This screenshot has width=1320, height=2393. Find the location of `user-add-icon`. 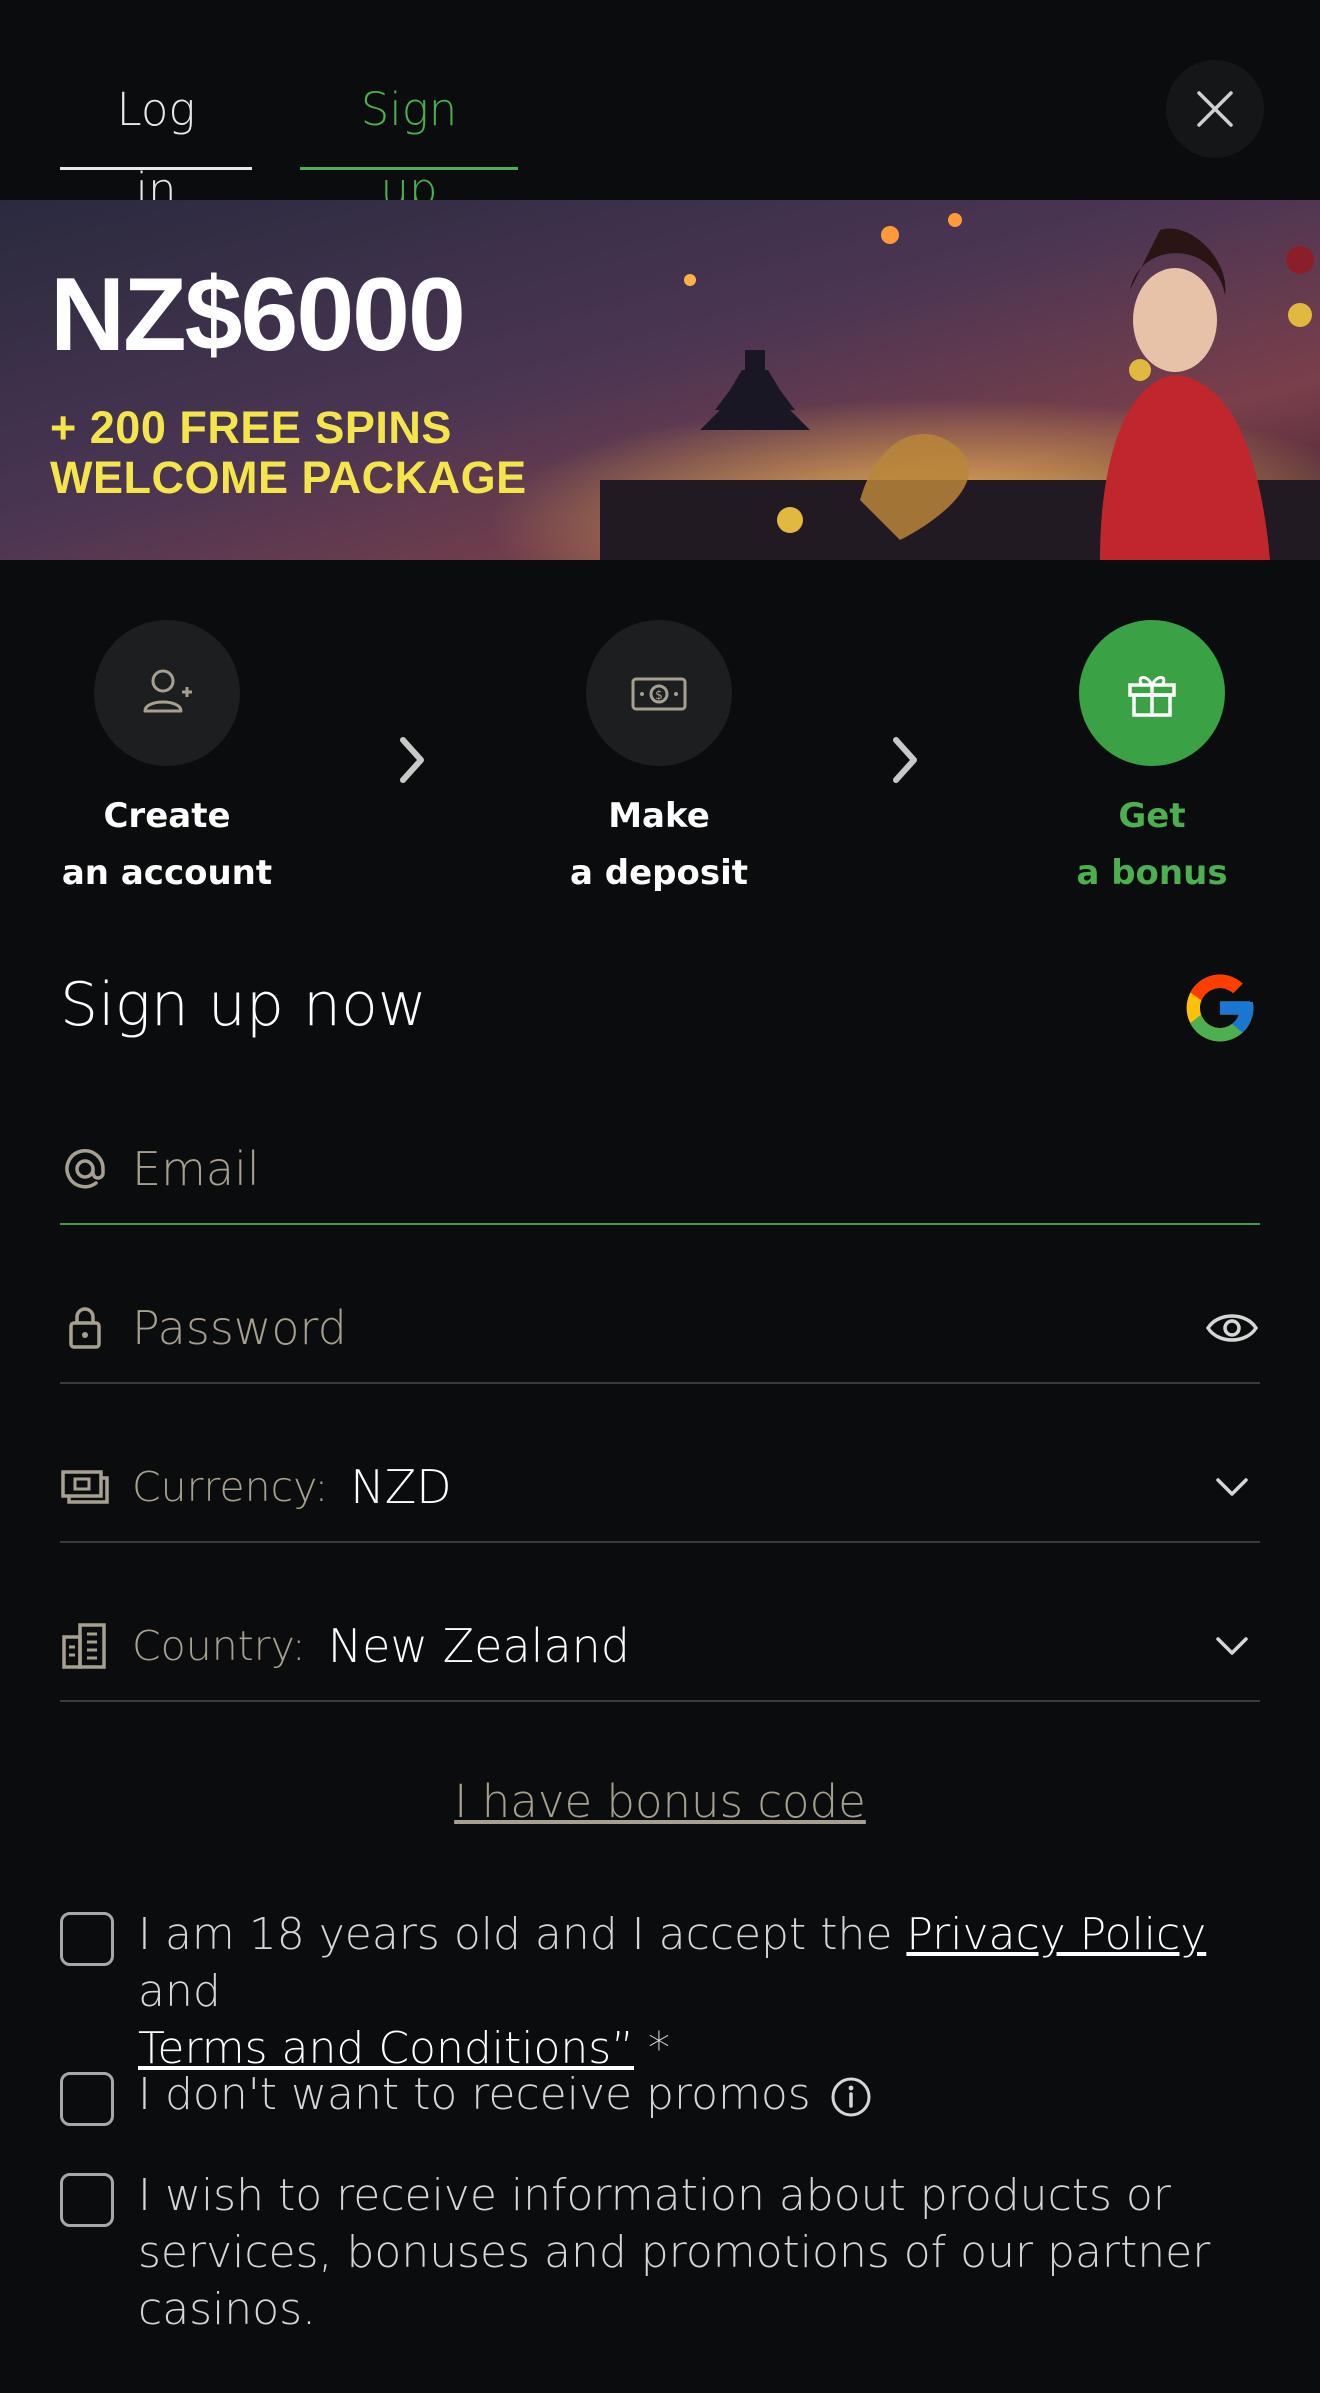

user-add-icon is located at coordinates (167, 691).